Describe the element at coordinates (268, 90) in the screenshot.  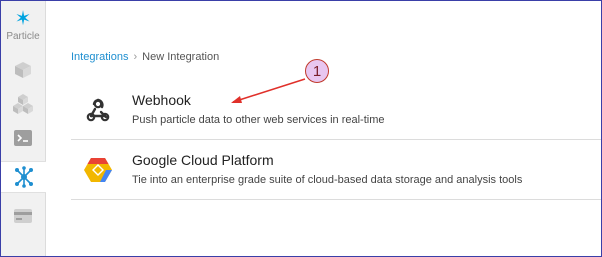
I see `annotation-arrow` at that location.